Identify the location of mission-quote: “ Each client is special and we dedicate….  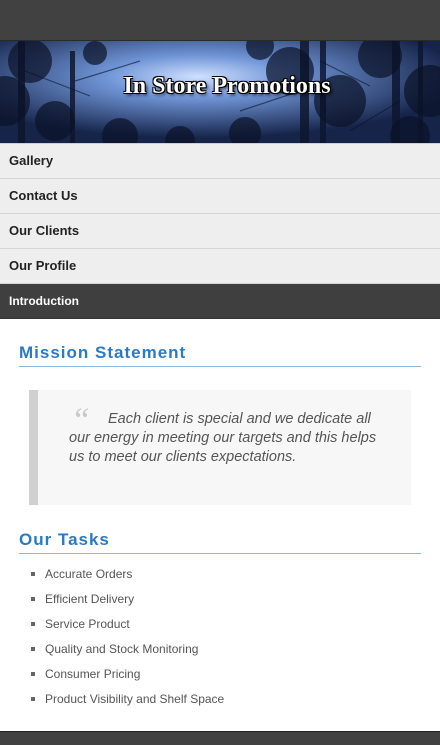
(220, 447).